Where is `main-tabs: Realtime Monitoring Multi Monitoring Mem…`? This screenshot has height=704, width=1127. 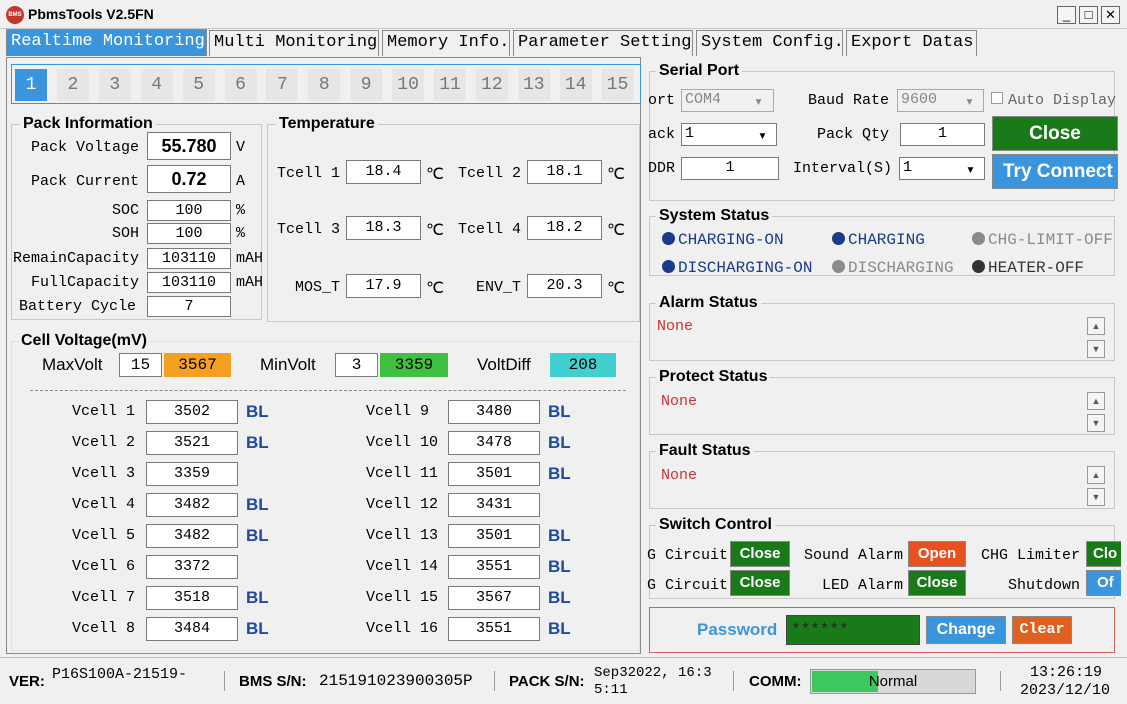
main-tabs: Realtime Monitoring Multi Monitoring Mem… is located at coordinates (563, 42).